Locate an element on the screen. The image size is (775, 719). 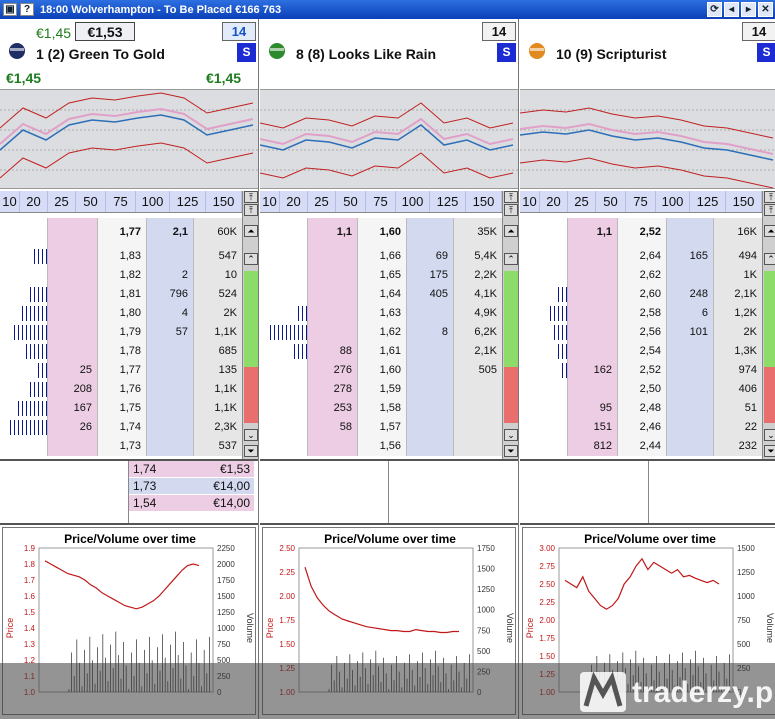
prev-market-button: ◂ is located at coordinates (731, 9).